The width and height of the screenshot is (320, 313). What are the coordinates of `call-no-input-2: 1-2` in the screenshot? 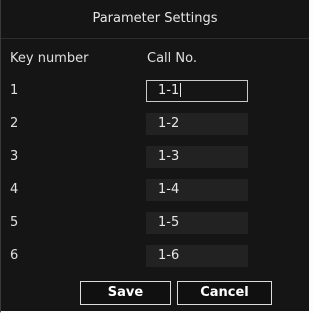 It's located at (197, 124).